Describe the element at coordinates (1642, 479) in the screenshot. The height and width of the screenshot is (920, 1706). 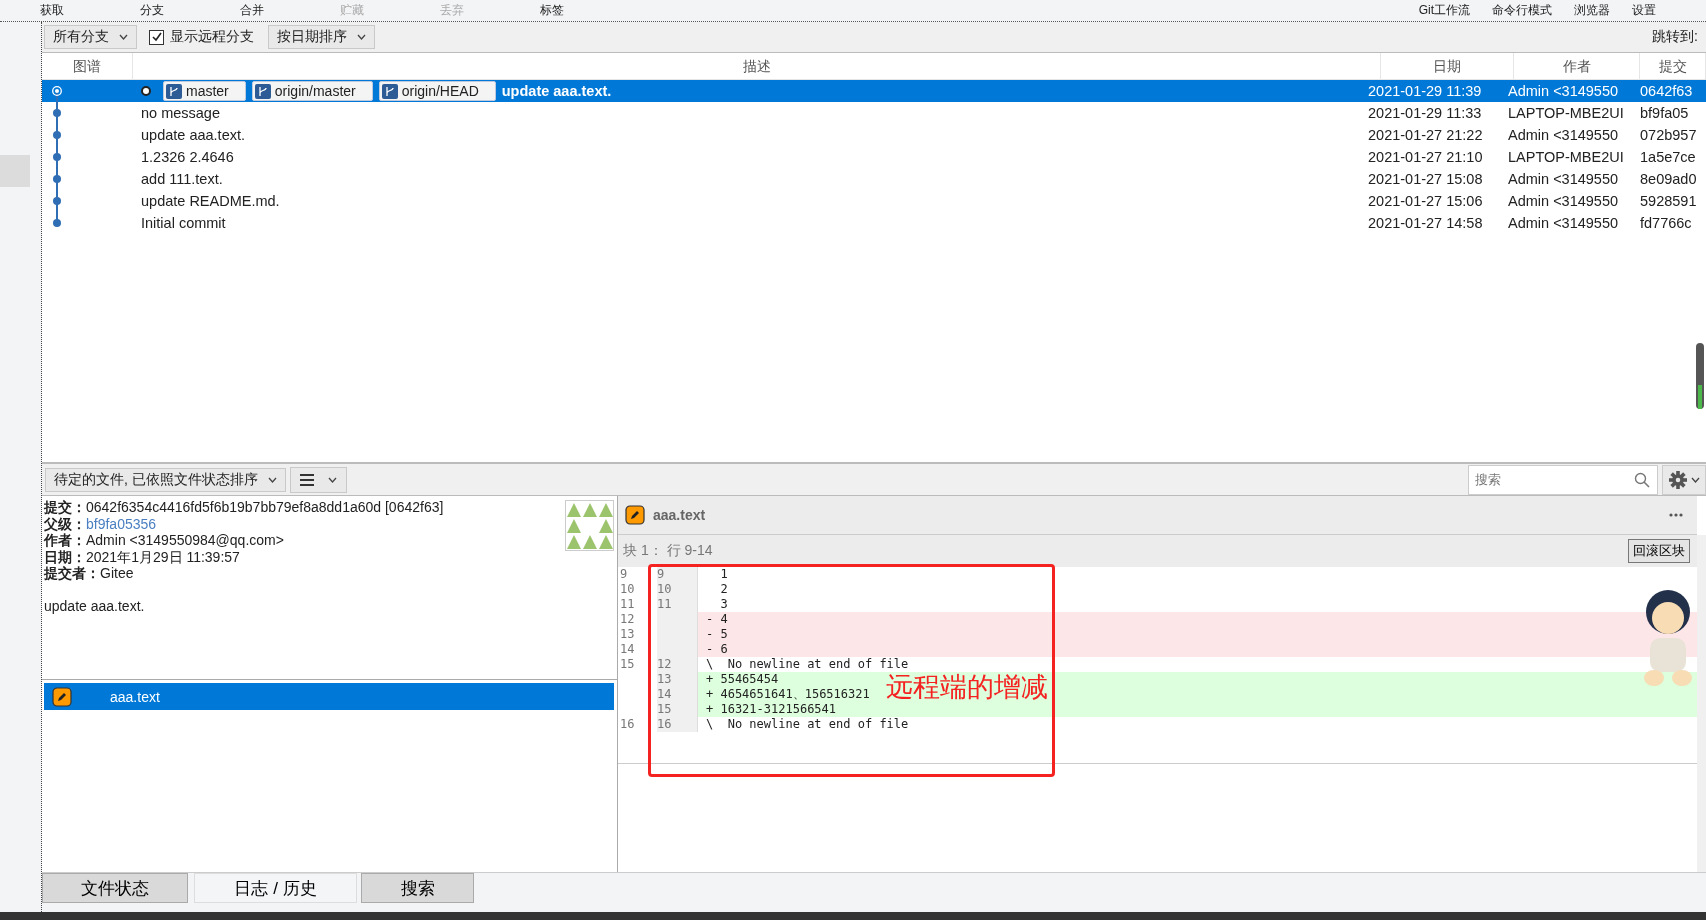
I see `search-icon` at that location.